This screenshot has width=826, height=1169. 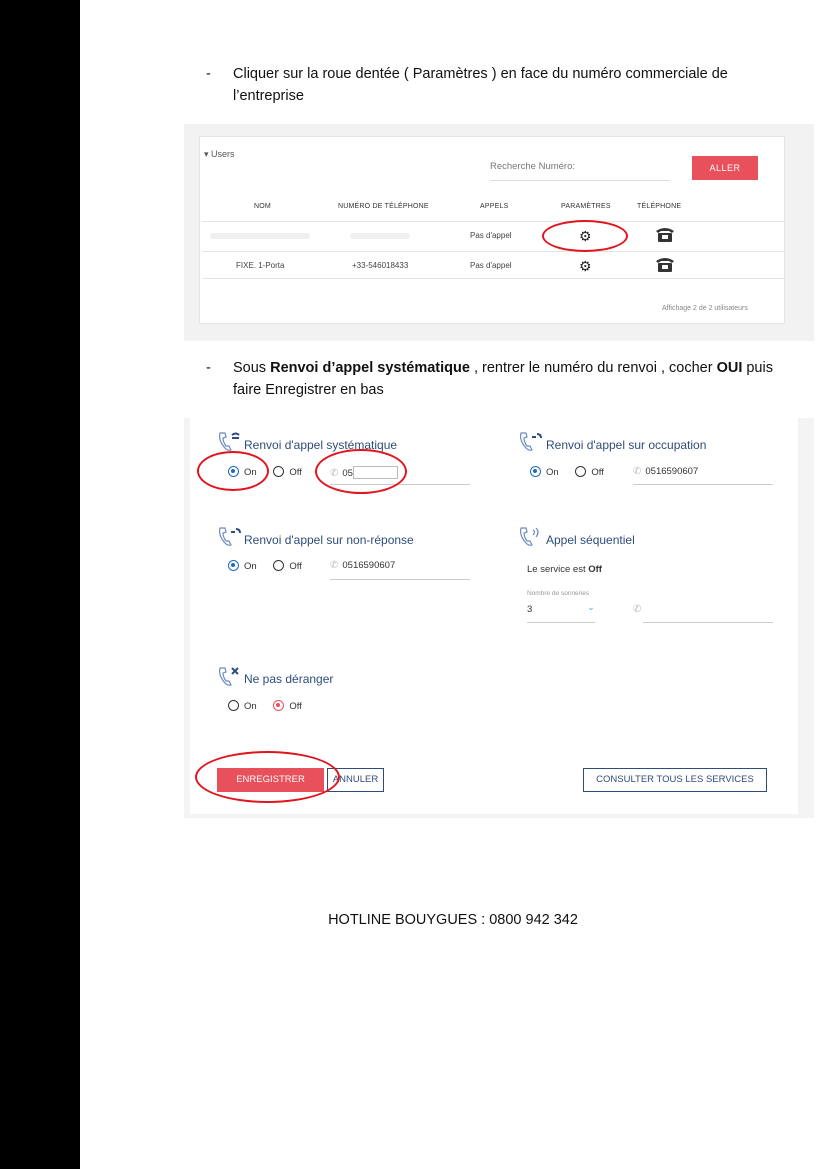 I want to click on text-part: , rentrer le numéro du renvoi , cocher, so click(x=593, y=368).